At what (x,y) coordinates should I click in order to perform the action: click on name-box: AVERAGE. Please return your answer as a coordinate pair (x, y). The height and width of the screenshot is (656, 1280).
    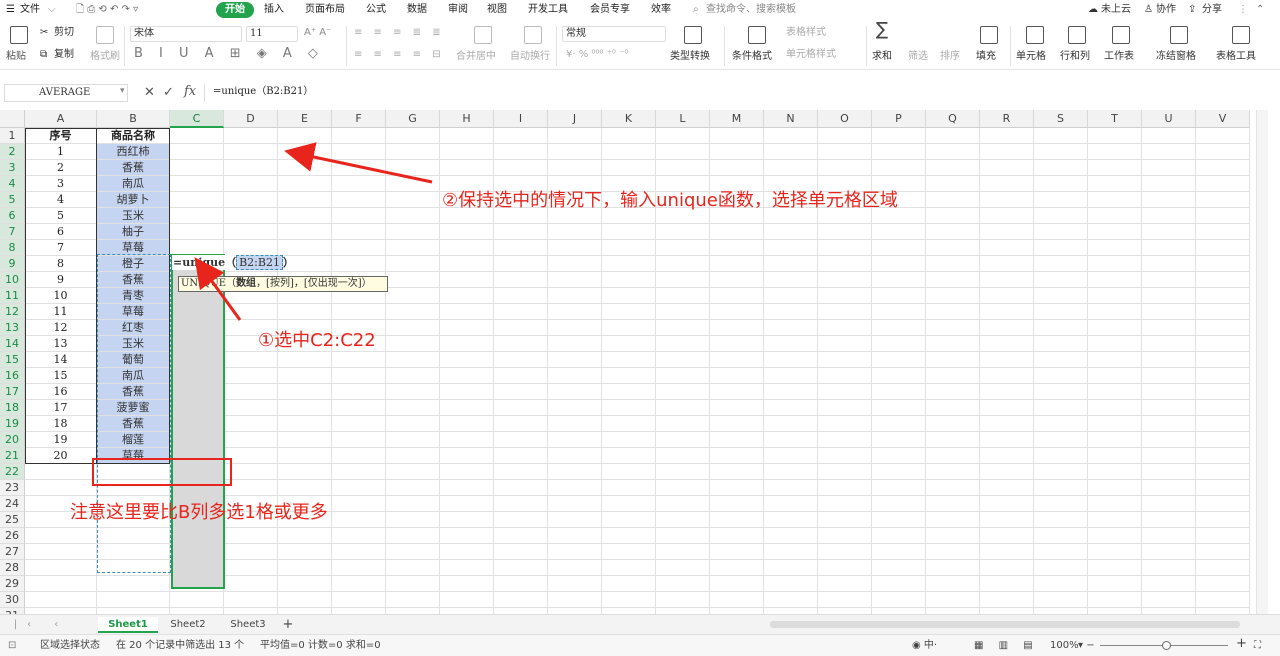
    Looking at the image, I should click on (66, 93).